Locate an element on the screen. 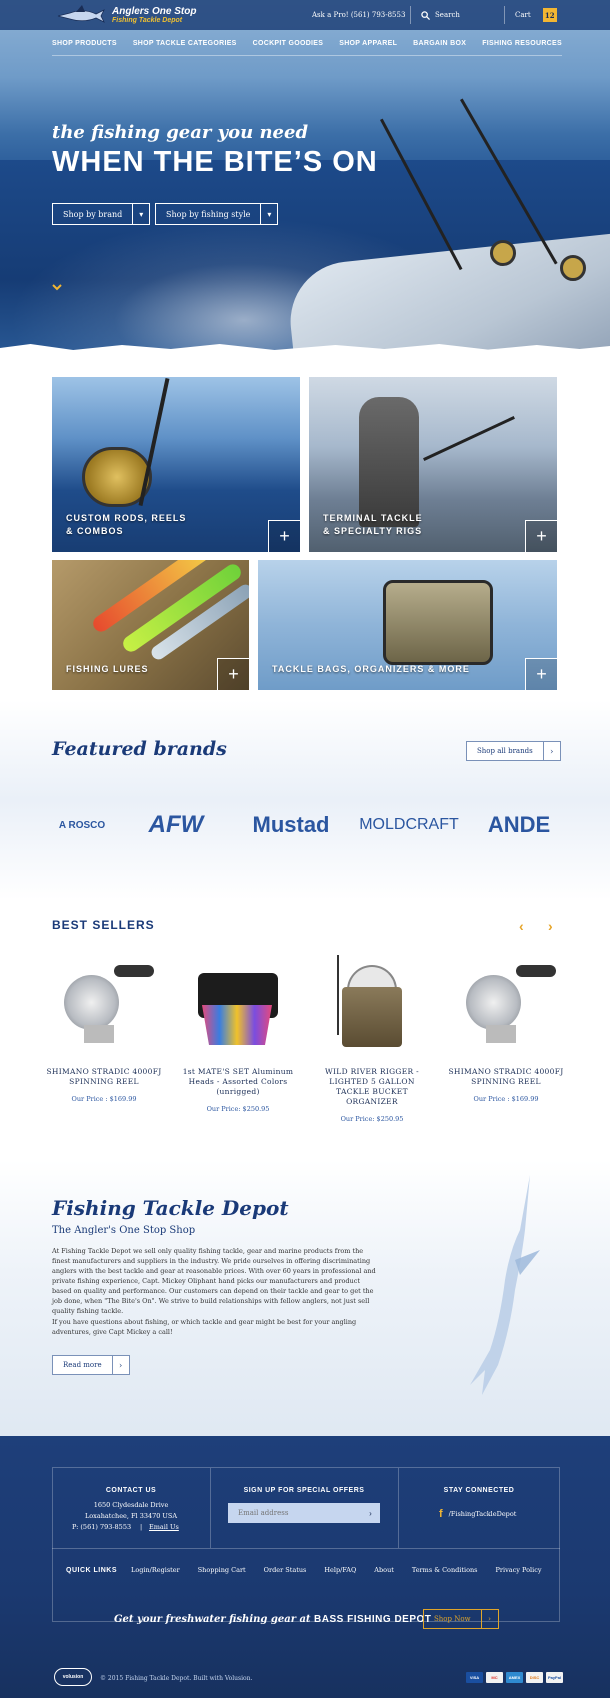  quick-link-shopping-cart: Shopping Cart is located at coordinates (222, 1570).